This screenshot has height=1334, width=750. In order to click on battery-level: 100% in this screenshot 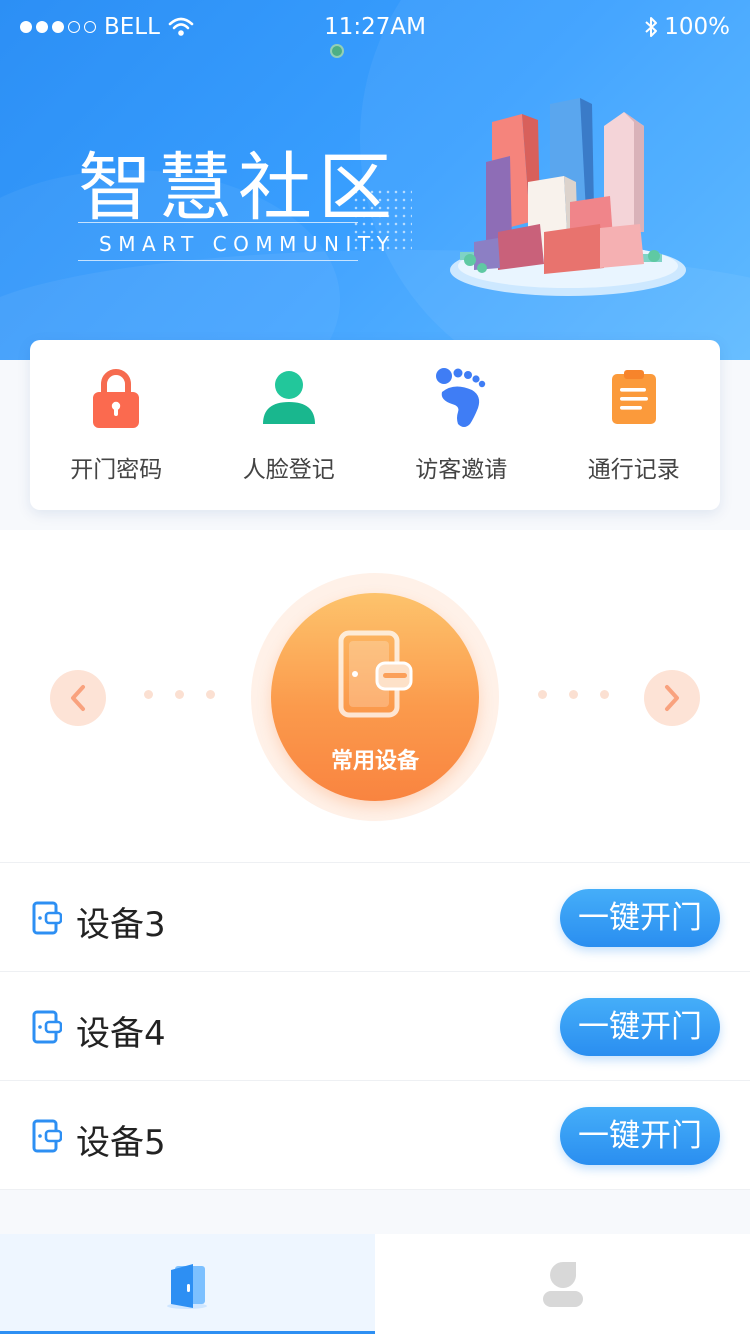, I will do `click(697, 27)`.